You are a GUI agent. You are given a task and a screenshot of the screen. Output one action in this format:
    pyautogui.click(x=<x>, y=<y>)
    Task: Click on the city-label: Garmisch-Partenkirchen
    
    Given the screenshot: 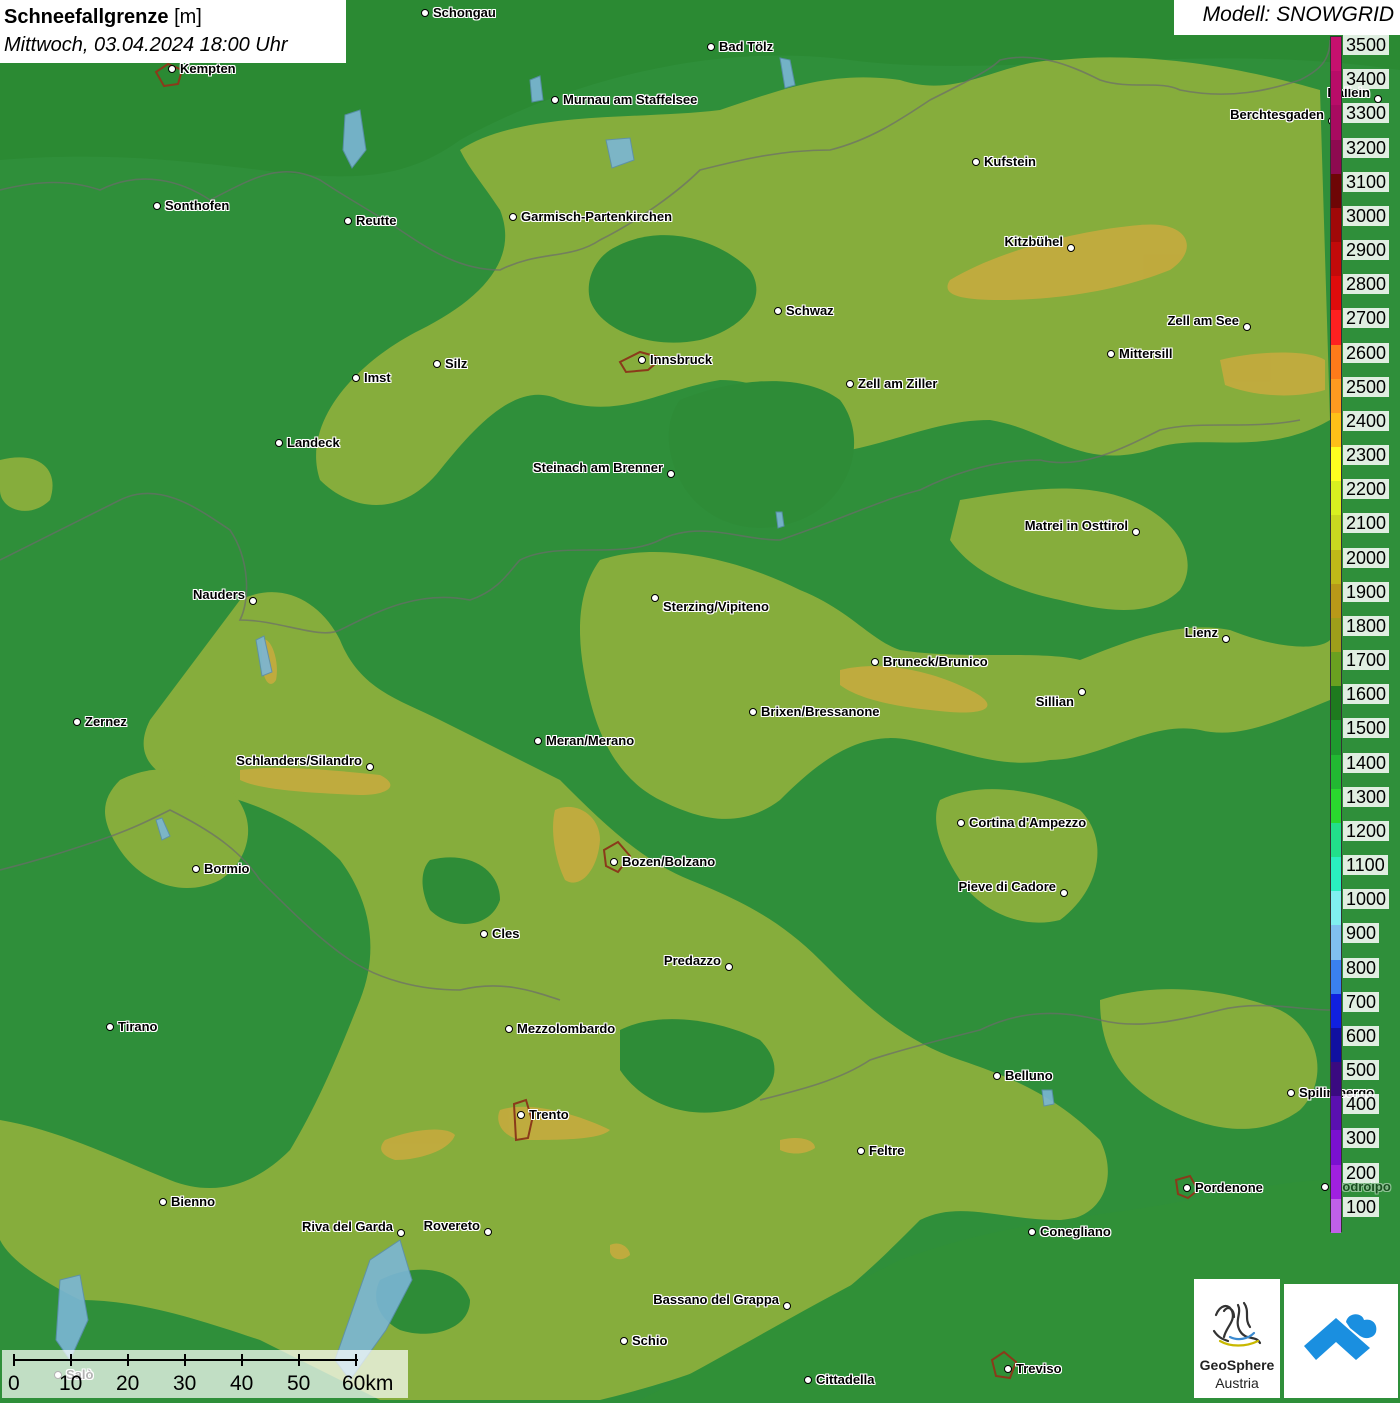 What is the action you would take?
    pyautogui.click(x=597, y=216)
    